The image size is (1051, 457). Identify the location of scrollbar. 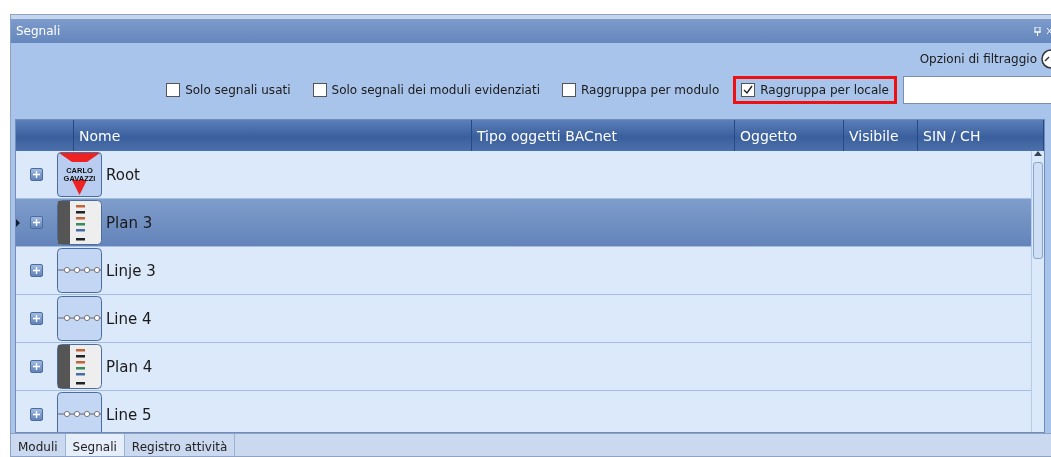
(1037, 291).